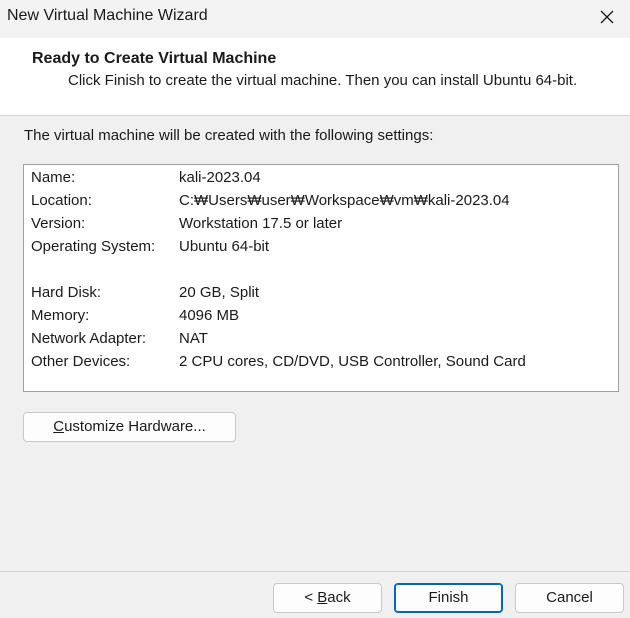 The height and width of the screenshot is (618, 630). I want to click on page-title: Ready to Create Virtual Machine, so click(154, 58).